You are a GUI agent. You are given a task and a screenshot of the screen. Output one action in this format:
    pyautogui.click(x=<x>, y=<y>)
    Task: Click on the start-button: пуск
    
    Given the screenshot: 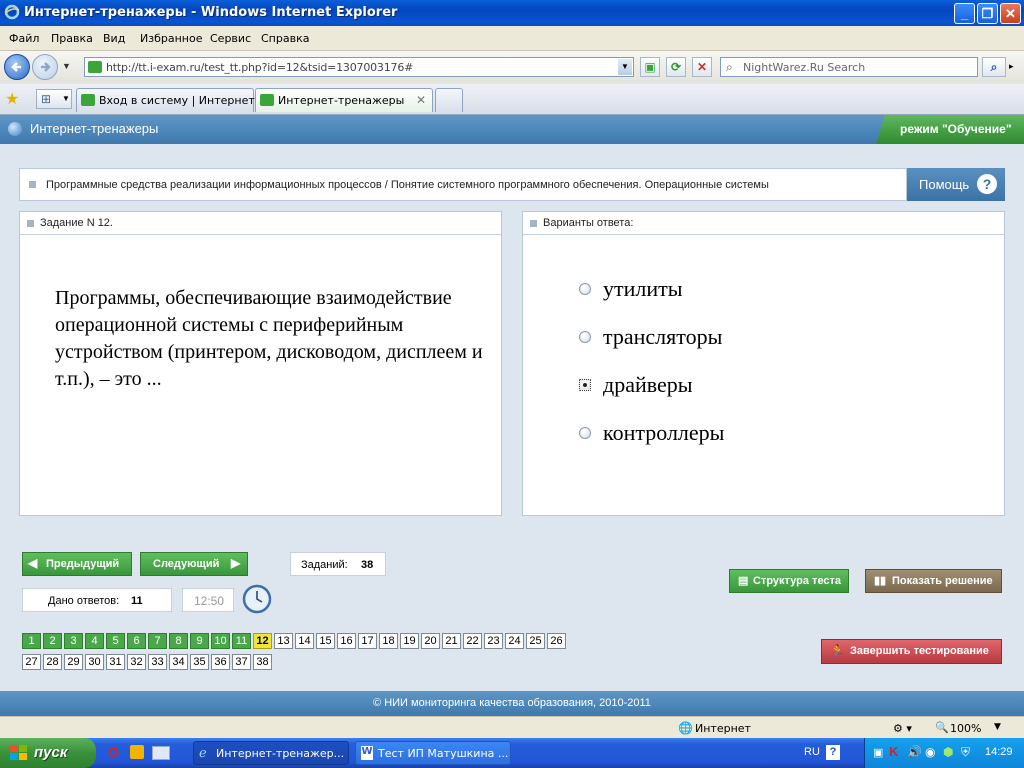 What is the action you would take?
    pyautogui.click(x=48, y=753)
    